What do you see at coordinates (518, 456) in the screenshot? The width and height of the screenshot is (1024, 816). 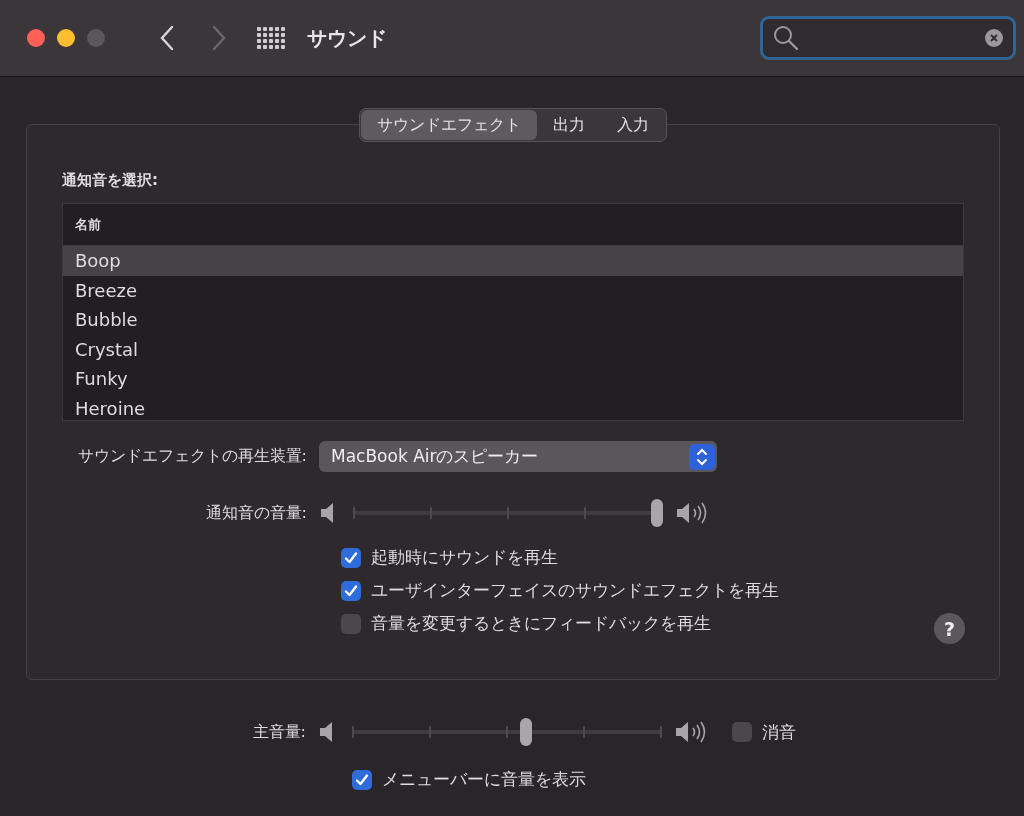 I see `device-popup: MacBook Airのスピーカー` at bounding box center [518, 456].